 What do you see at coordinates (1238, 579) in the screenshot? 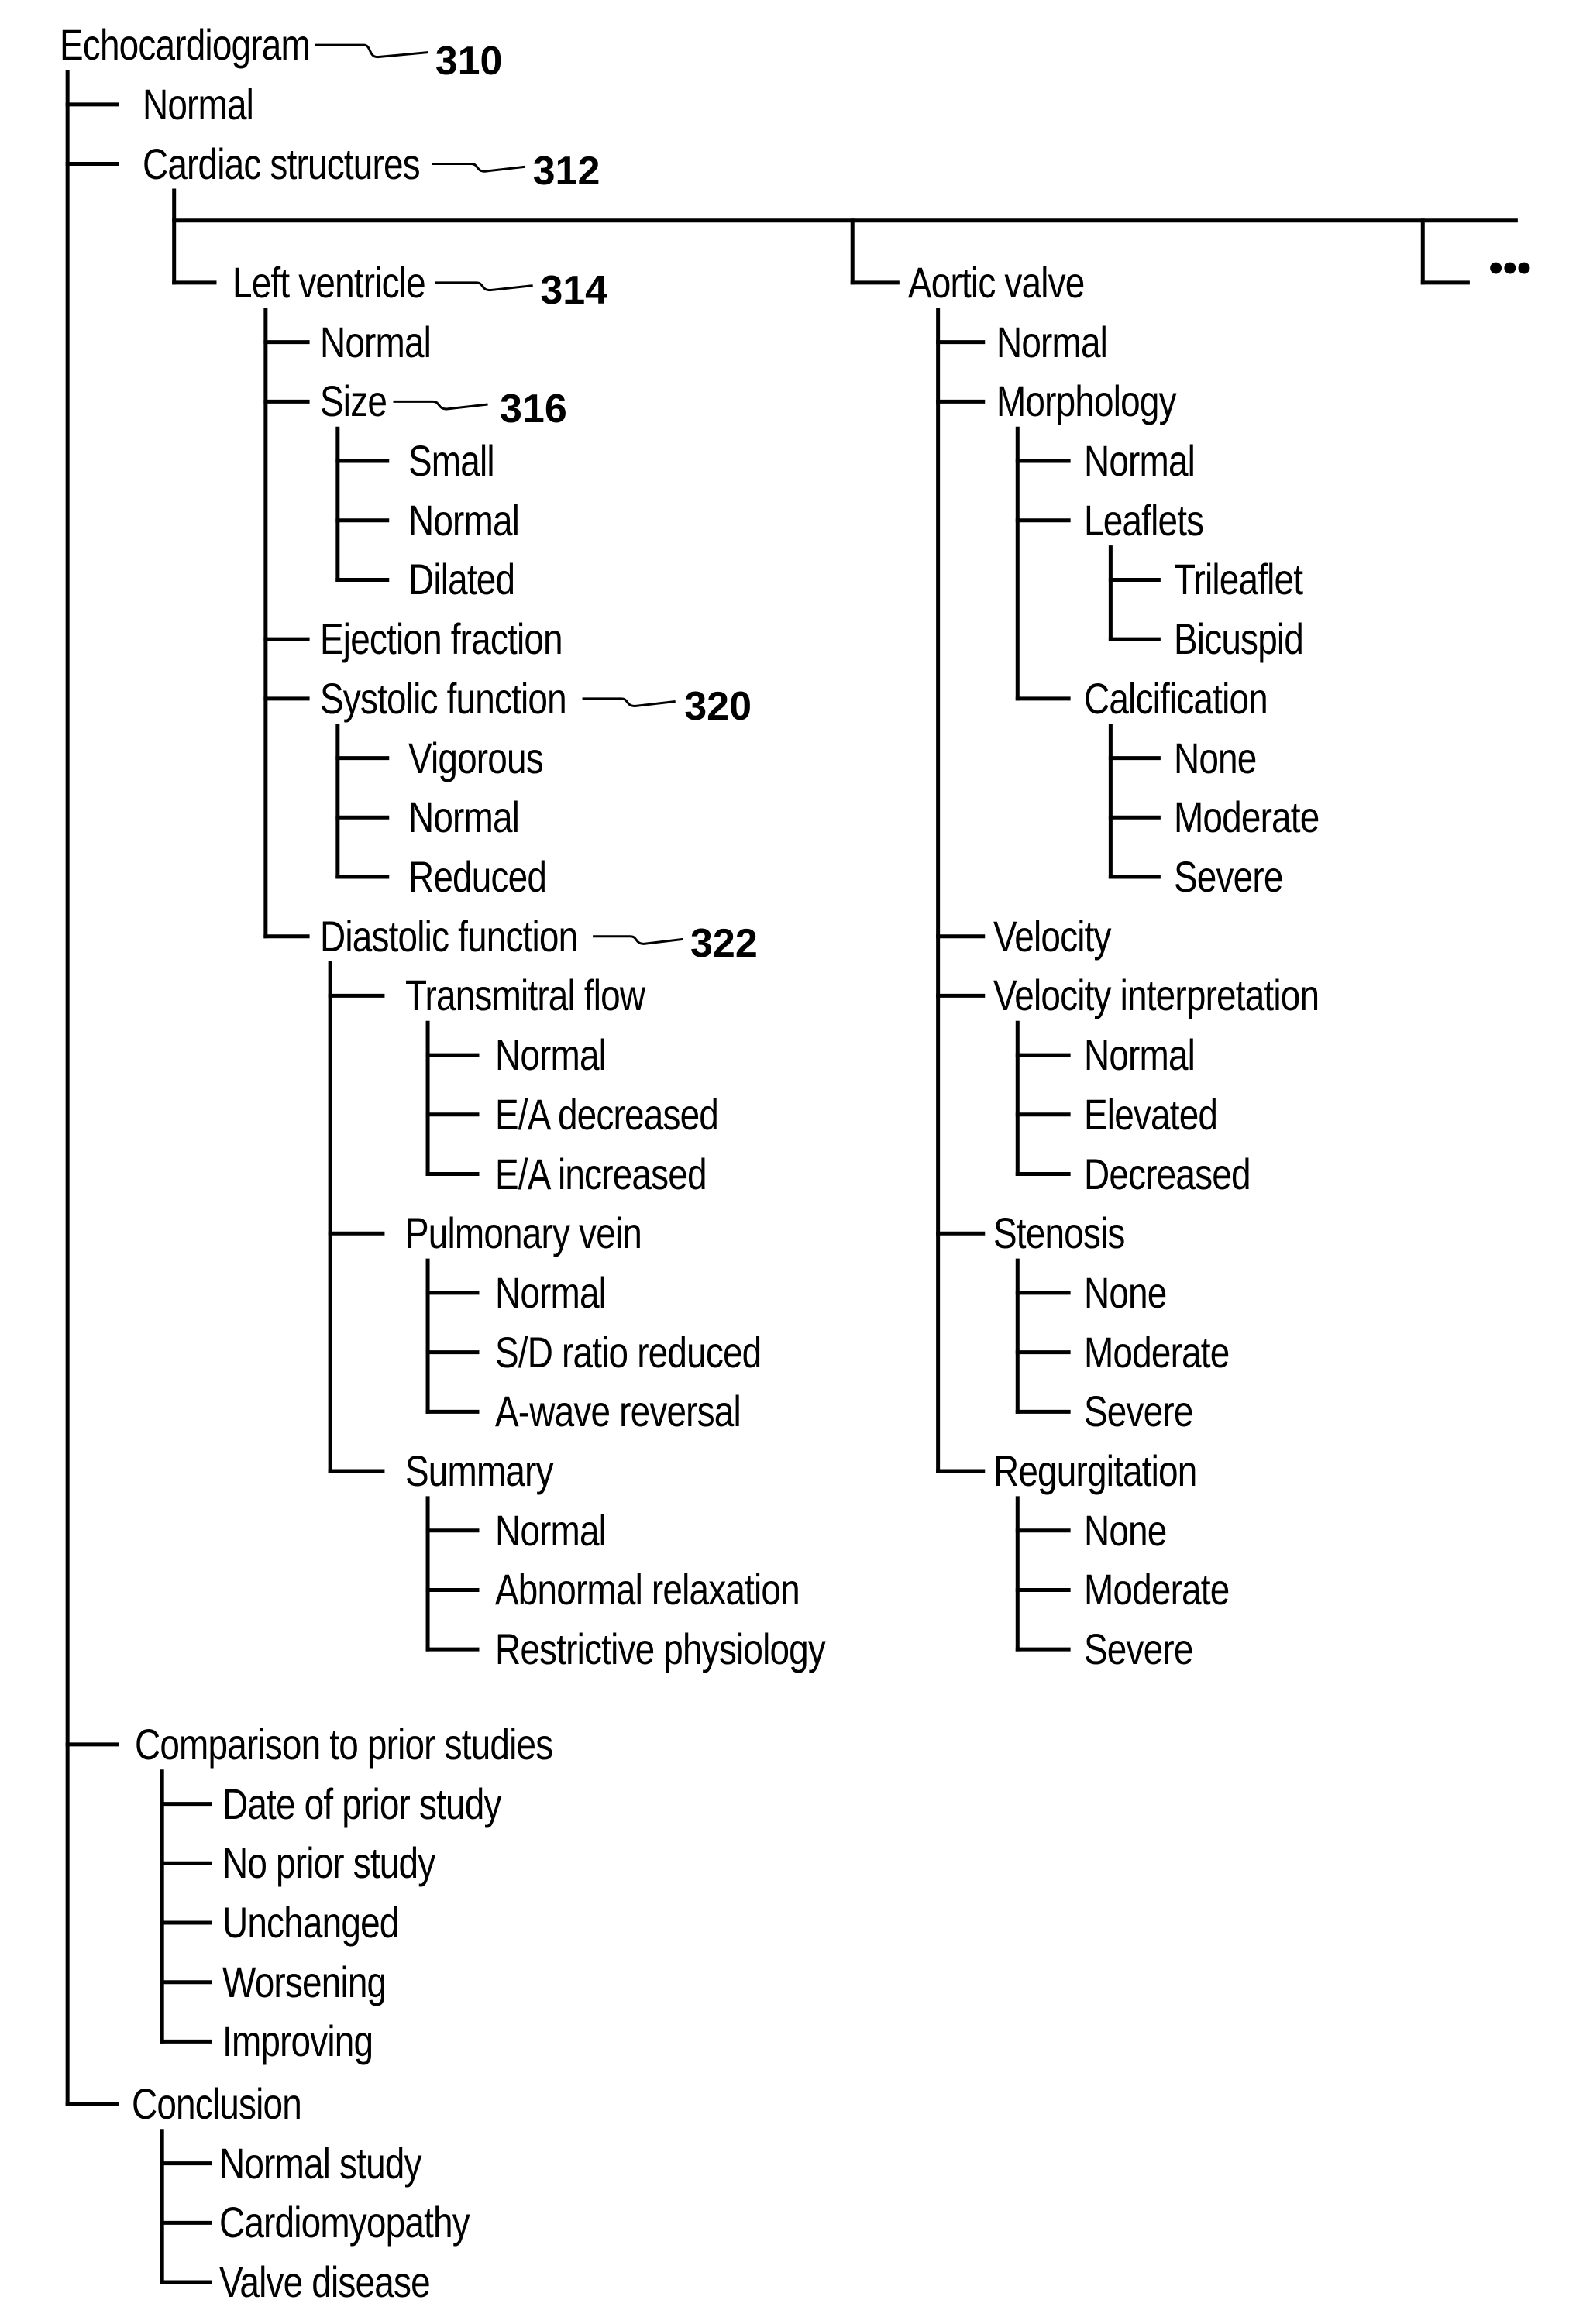
I see `node-leaflet-option: Trileaflet` at bounding box center [1238, 579].